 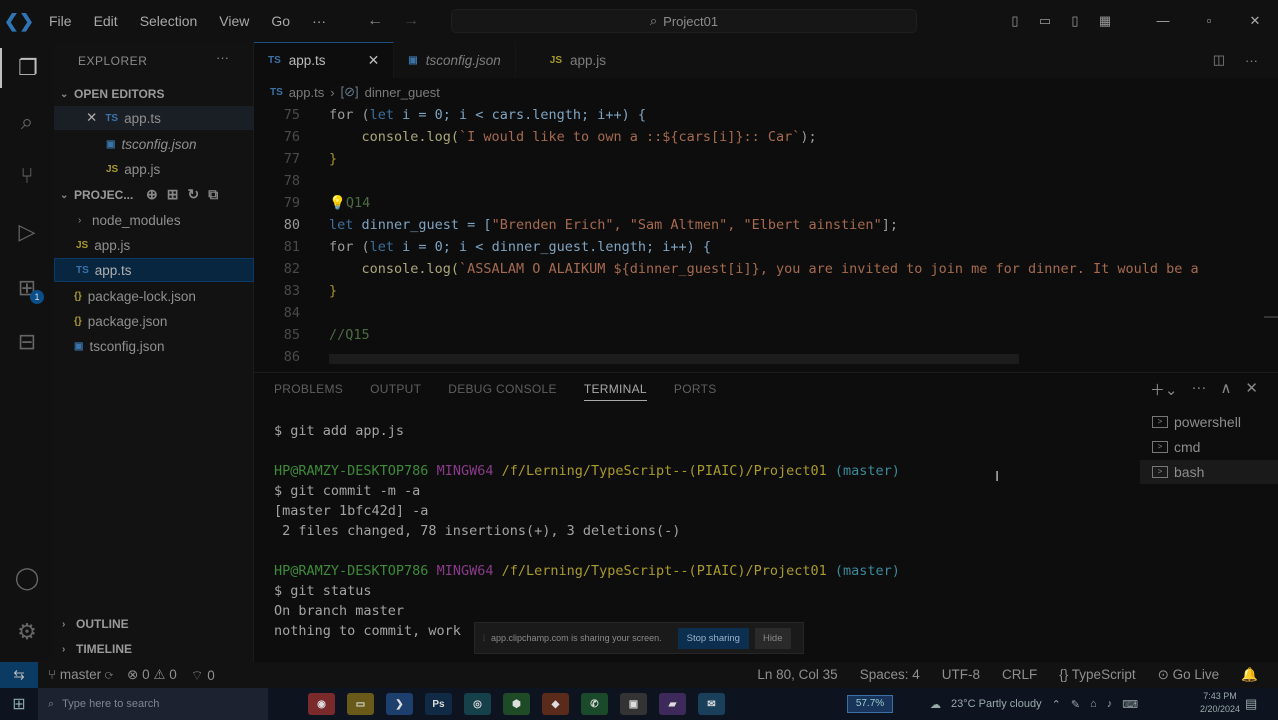 What do you see at coordinates (1056, 704) in the screenshot?
I see `tray-chevron-icon: ⌃` at bounding box center [1056, 704].